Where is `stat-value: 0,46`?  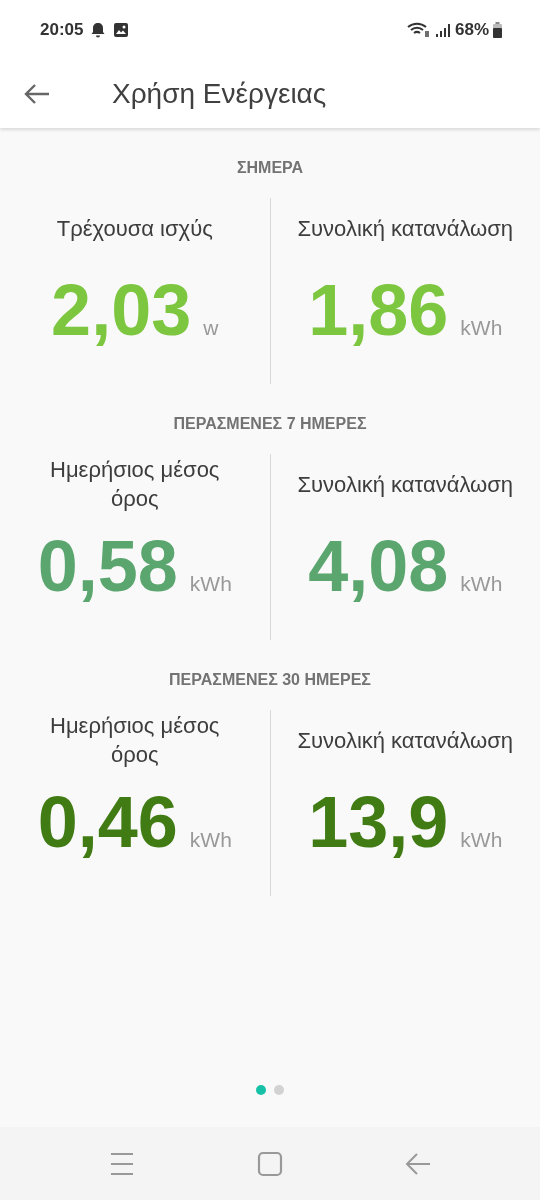
stat-value: 0,46 is located at coordinates (107, 822).